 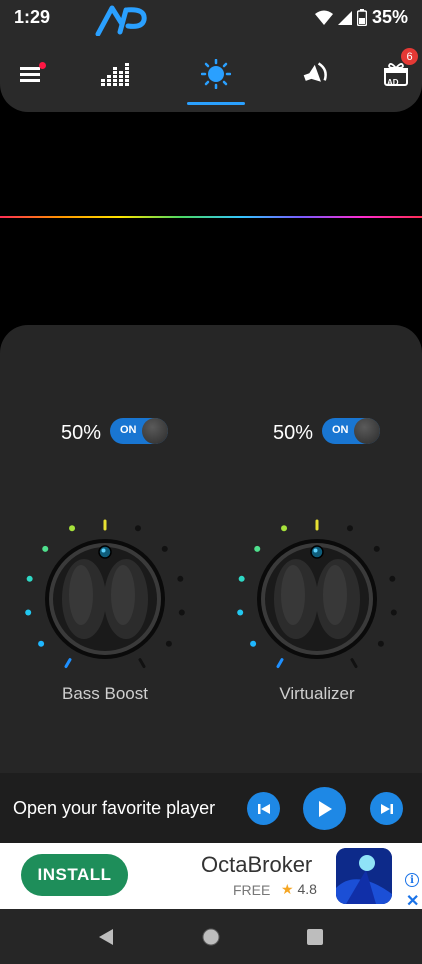 I want to click on signal-icon, so click(x=344, y=17).